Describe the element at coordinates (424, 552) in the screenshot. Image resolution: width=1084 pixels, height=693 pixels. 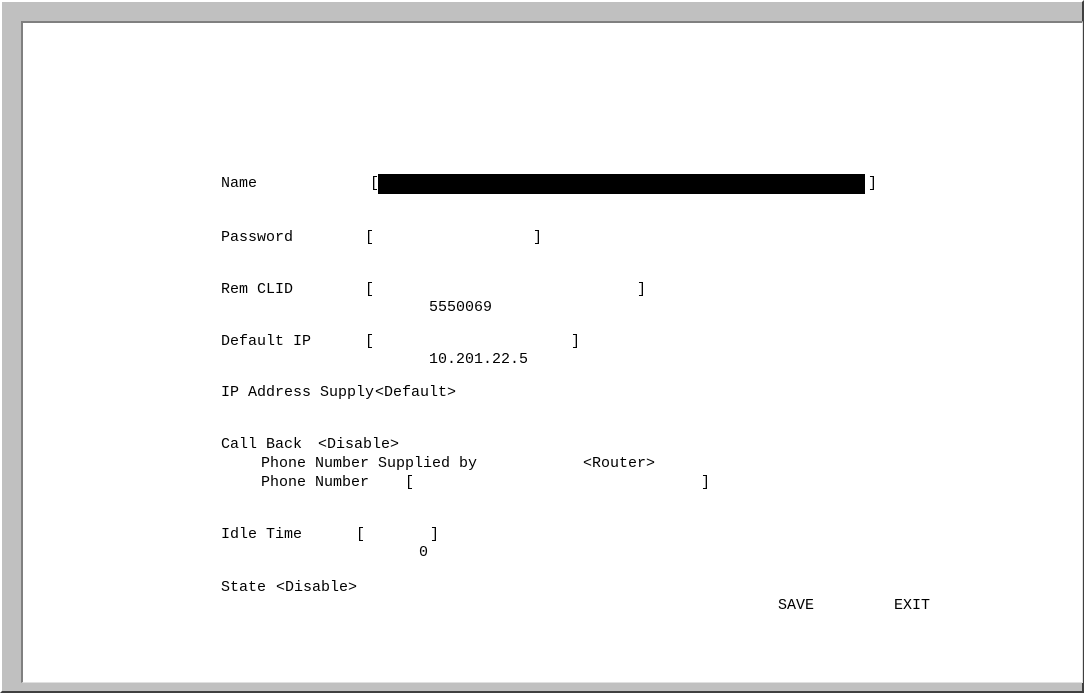
I see `idle-time-value: 0` at that location.